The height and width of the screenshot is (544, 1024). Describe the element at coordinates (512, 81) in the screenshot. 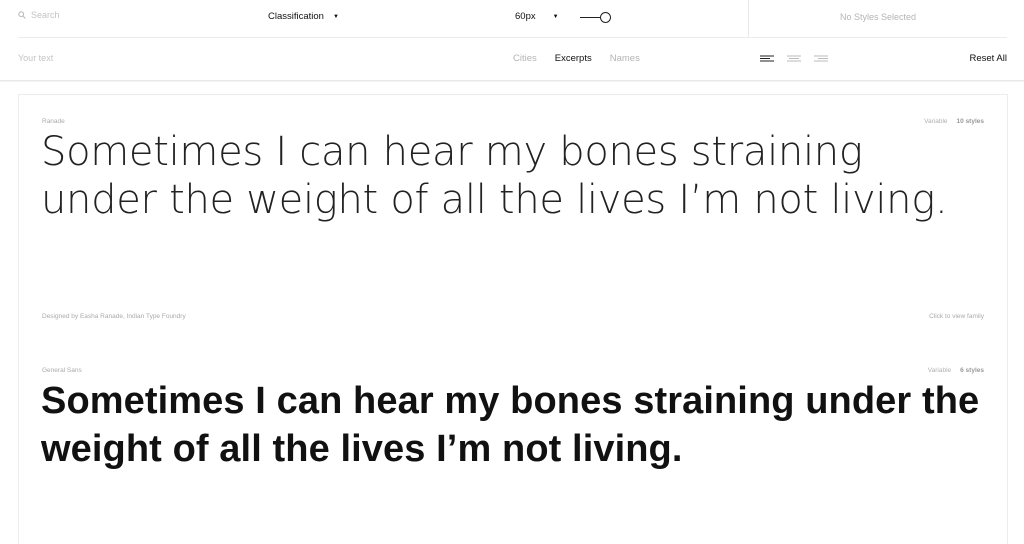

I see `header-shadow` at that location.